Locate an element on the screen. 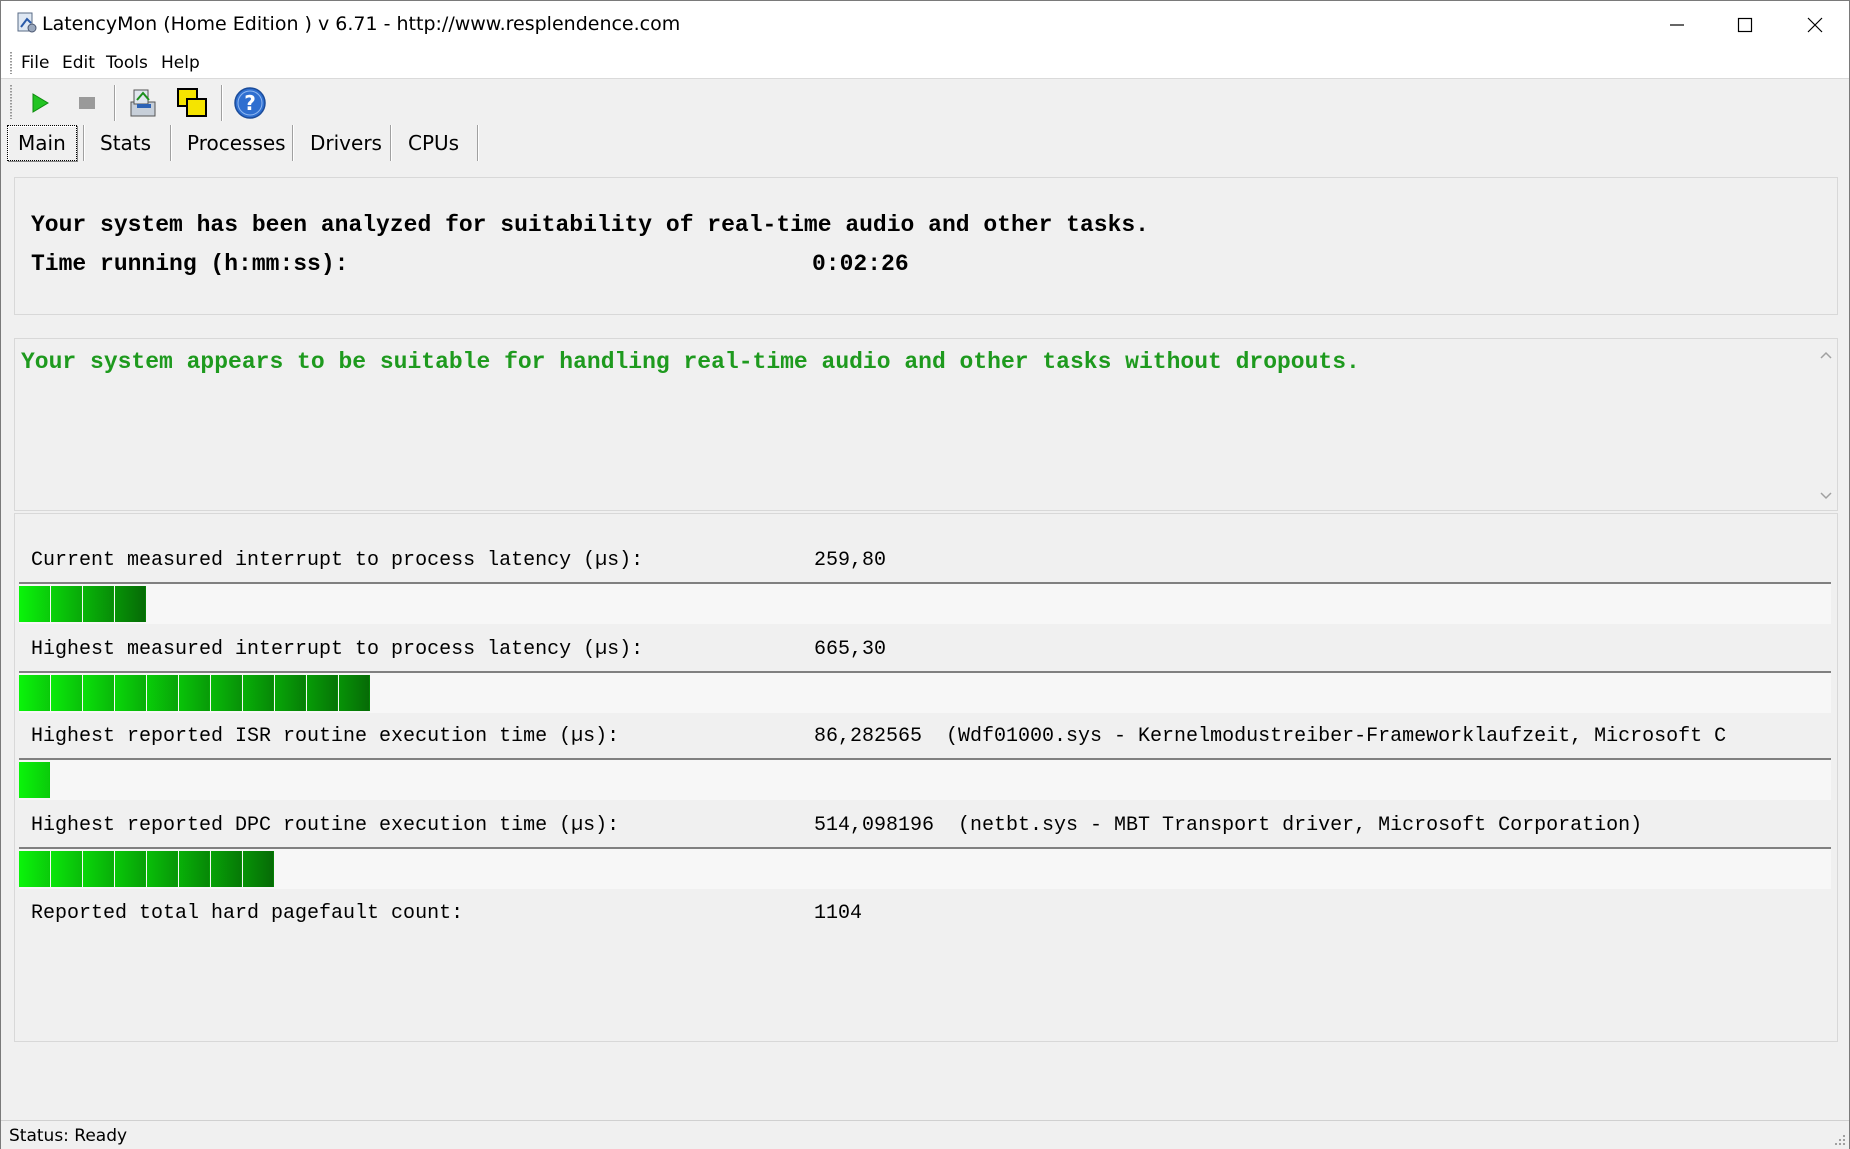 The height and width of the screenshot is (1149, 1850). menu-tools: Tools is located at coordinates (127, 63).